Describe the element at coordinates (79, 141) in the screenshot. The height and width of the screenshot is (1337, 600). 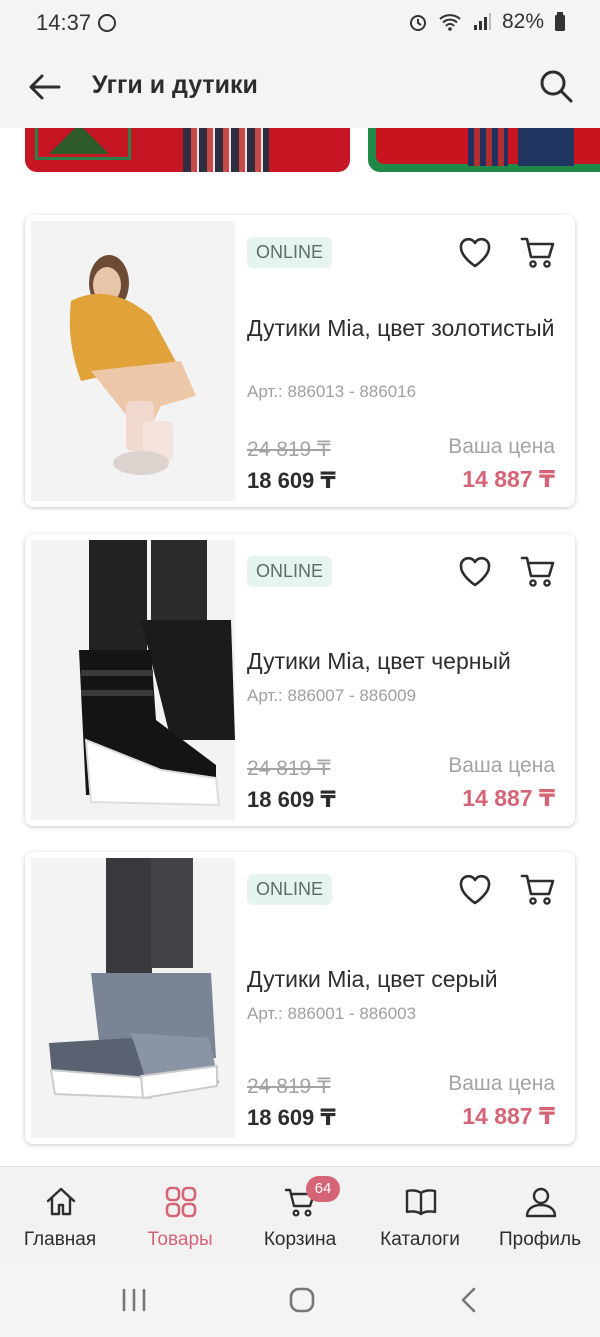
I see `banner-tree` at that location.